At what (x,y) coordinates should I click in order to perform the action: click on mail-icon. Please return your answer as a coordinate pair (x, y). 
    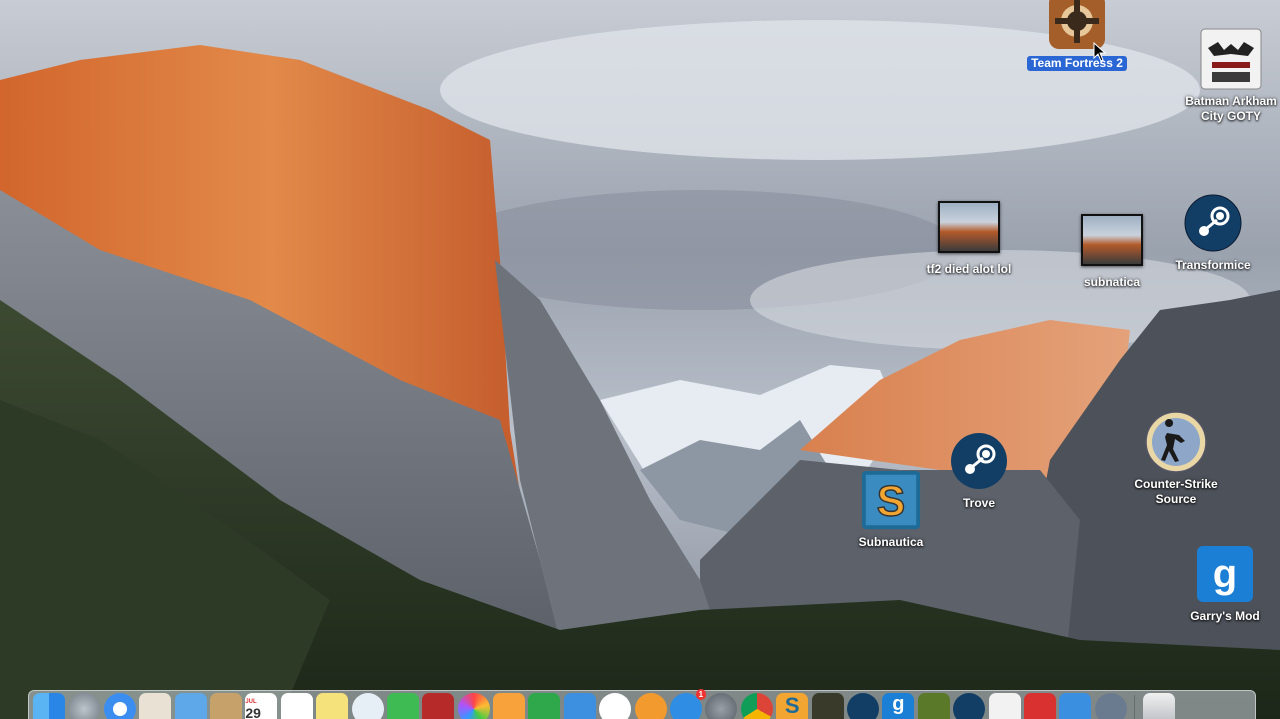
    Looking at the image, I should click on (190, 706).